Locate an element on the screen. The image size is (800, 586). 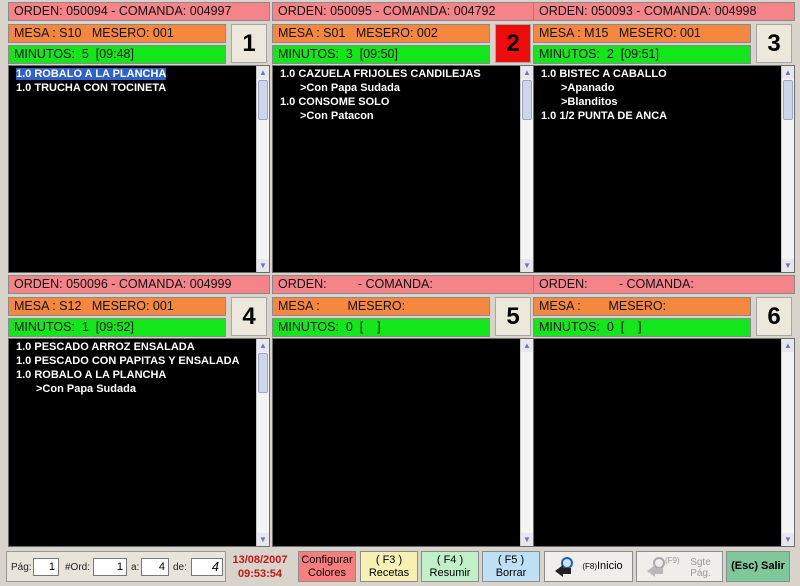
order-item: 1.0 CONSOME SOLO is located at coordinates (396, 102).